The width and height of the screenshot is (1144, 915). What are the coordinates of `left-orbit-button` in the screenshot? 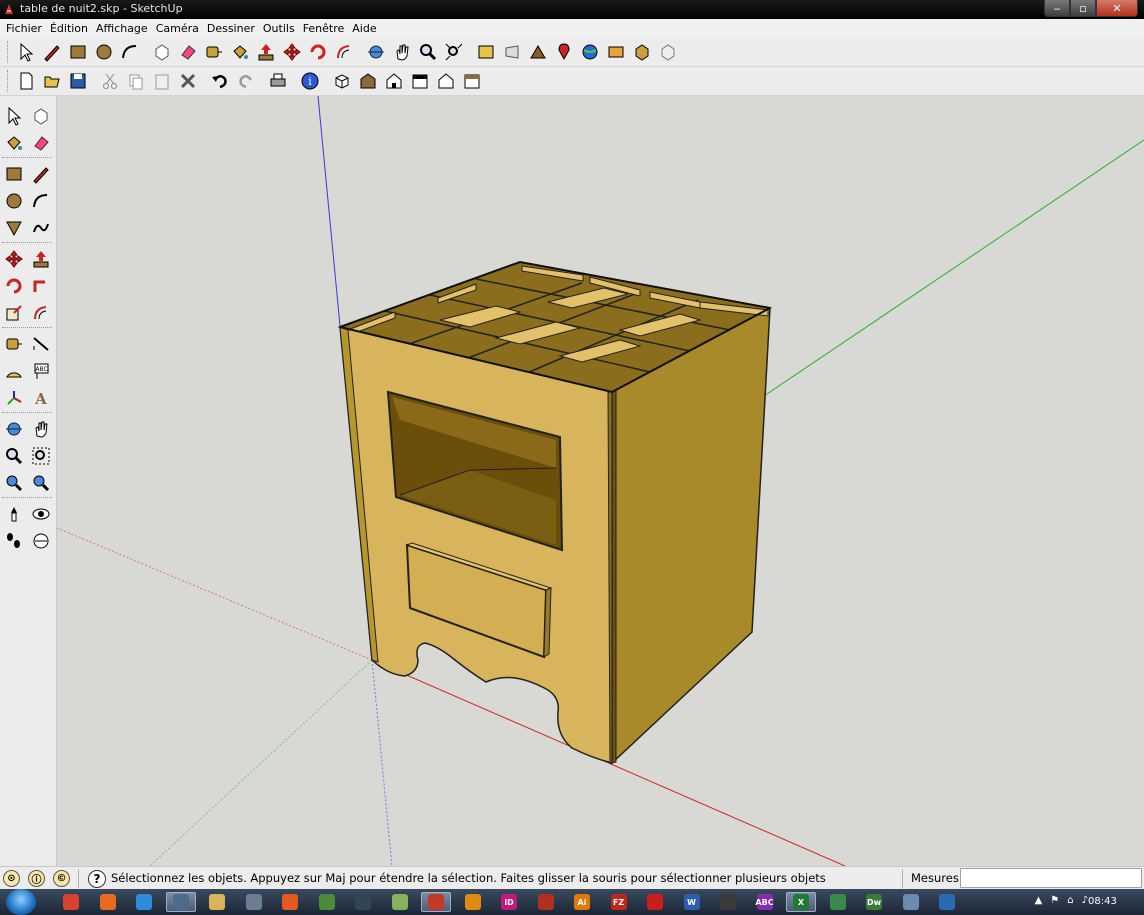 It's located at (14, 429).